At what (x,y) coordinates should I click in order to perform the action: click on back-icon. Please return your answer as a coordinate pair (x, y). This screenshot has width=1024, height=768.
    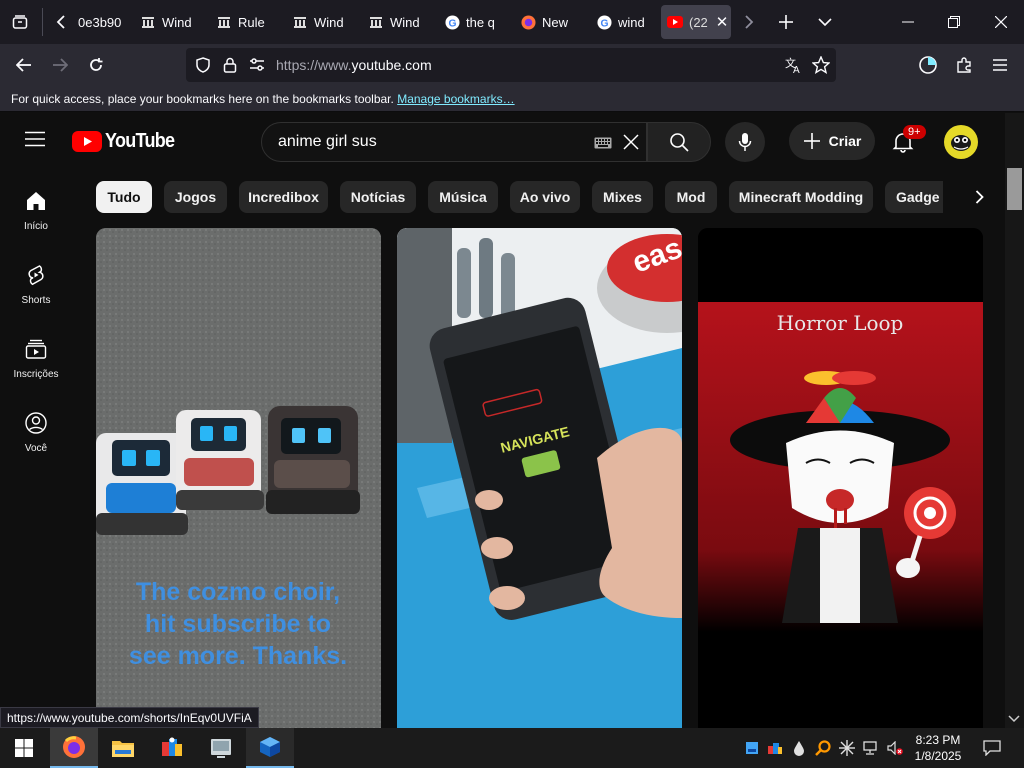
    Looking at the image, I should click on (24, 65).